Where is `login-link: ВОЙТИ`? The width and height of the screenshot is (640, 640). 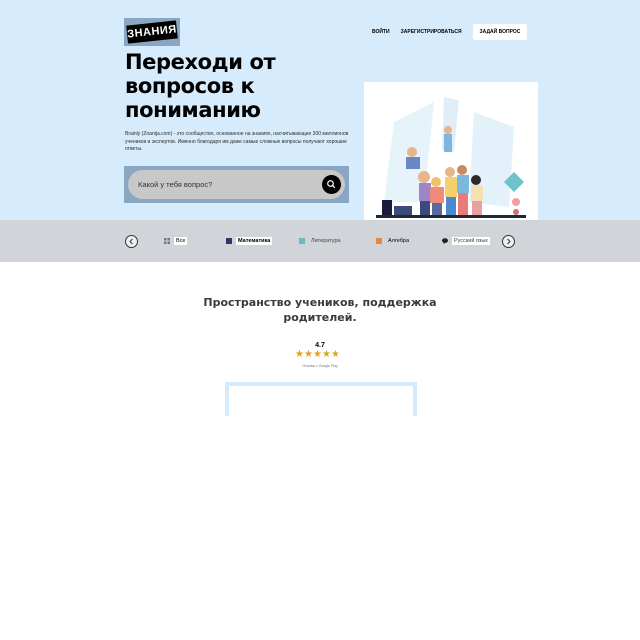 login-link: ВОЙТИ is located at coordinates (381, 32).